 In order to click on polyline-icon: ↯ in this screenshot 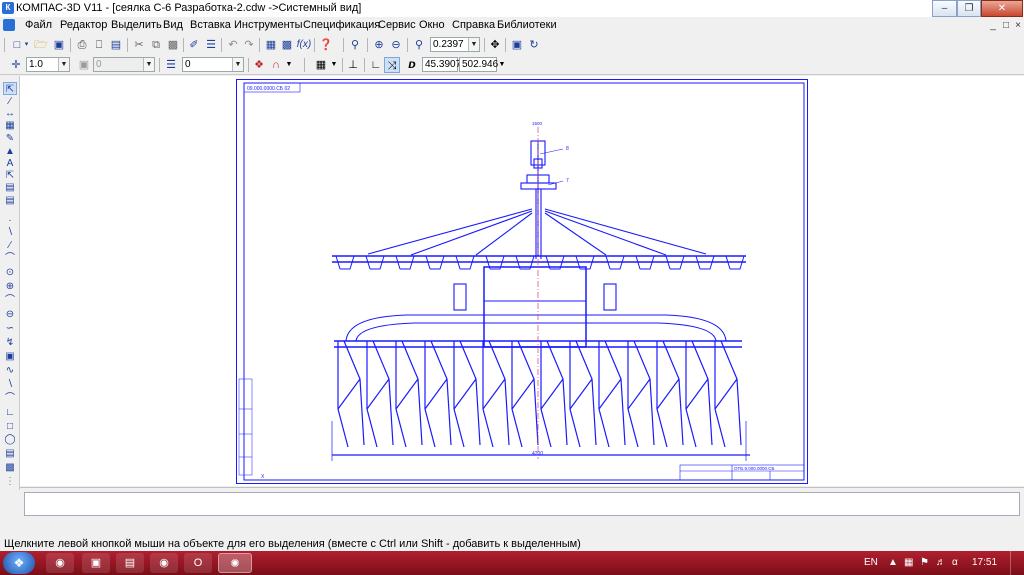, I will do `click(10, 342)`.